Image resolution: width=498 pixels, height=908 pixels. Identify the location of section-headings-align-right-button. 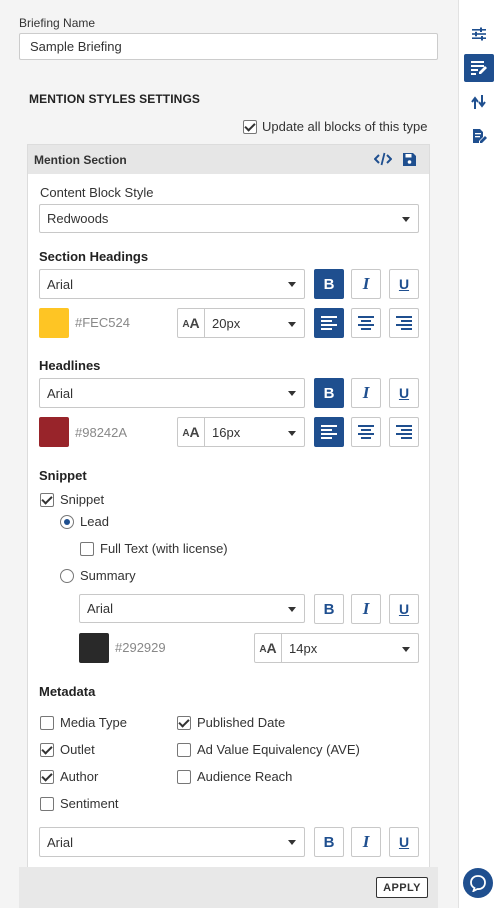
(404, 323).